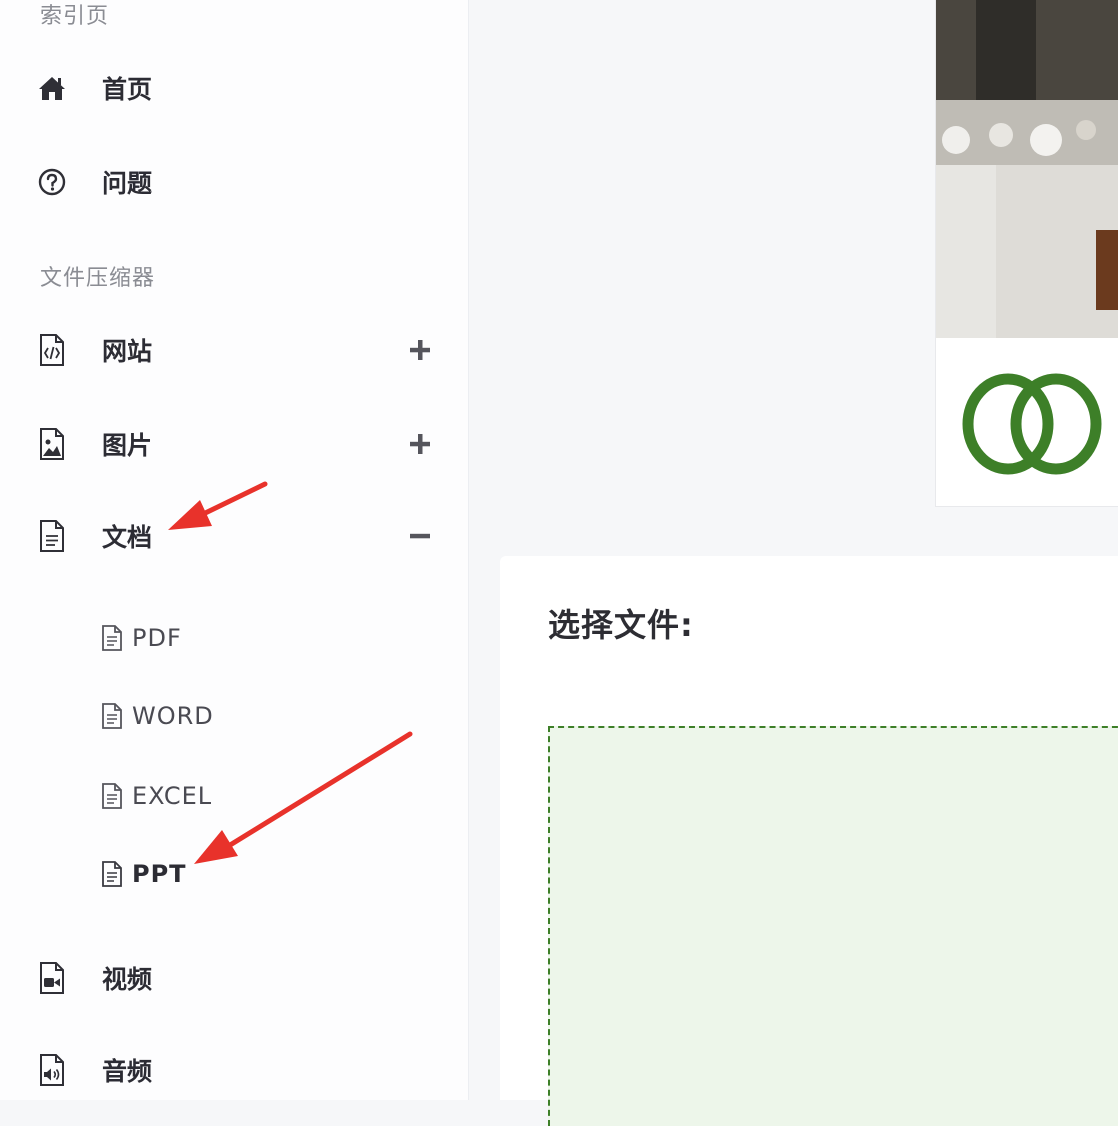 This screenshot has height=1126, width=1118. Describe the element at coordinates (127, 979) in the screenshot. I see `sidebar-item-label: 视频` at that location.